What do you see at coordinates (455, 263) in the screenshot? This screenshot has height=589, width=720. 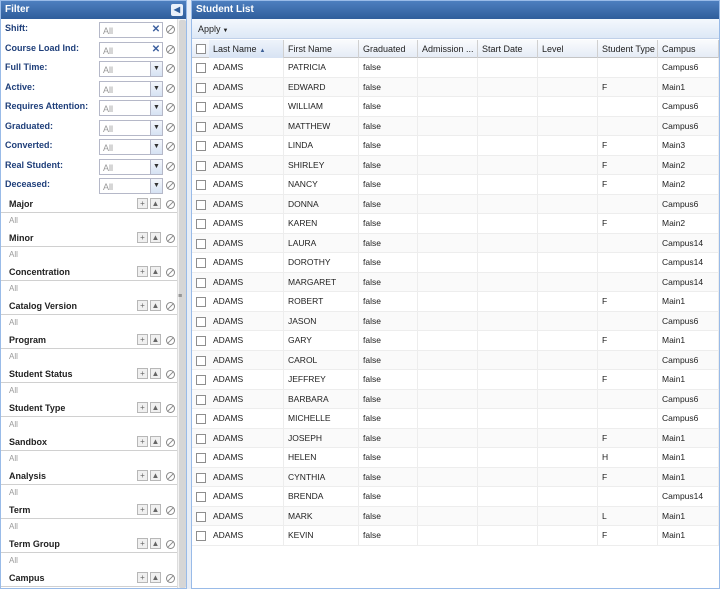 I see `table-row: ADAMS DOROTHY false Campus14` at bounding box center [455, 263].